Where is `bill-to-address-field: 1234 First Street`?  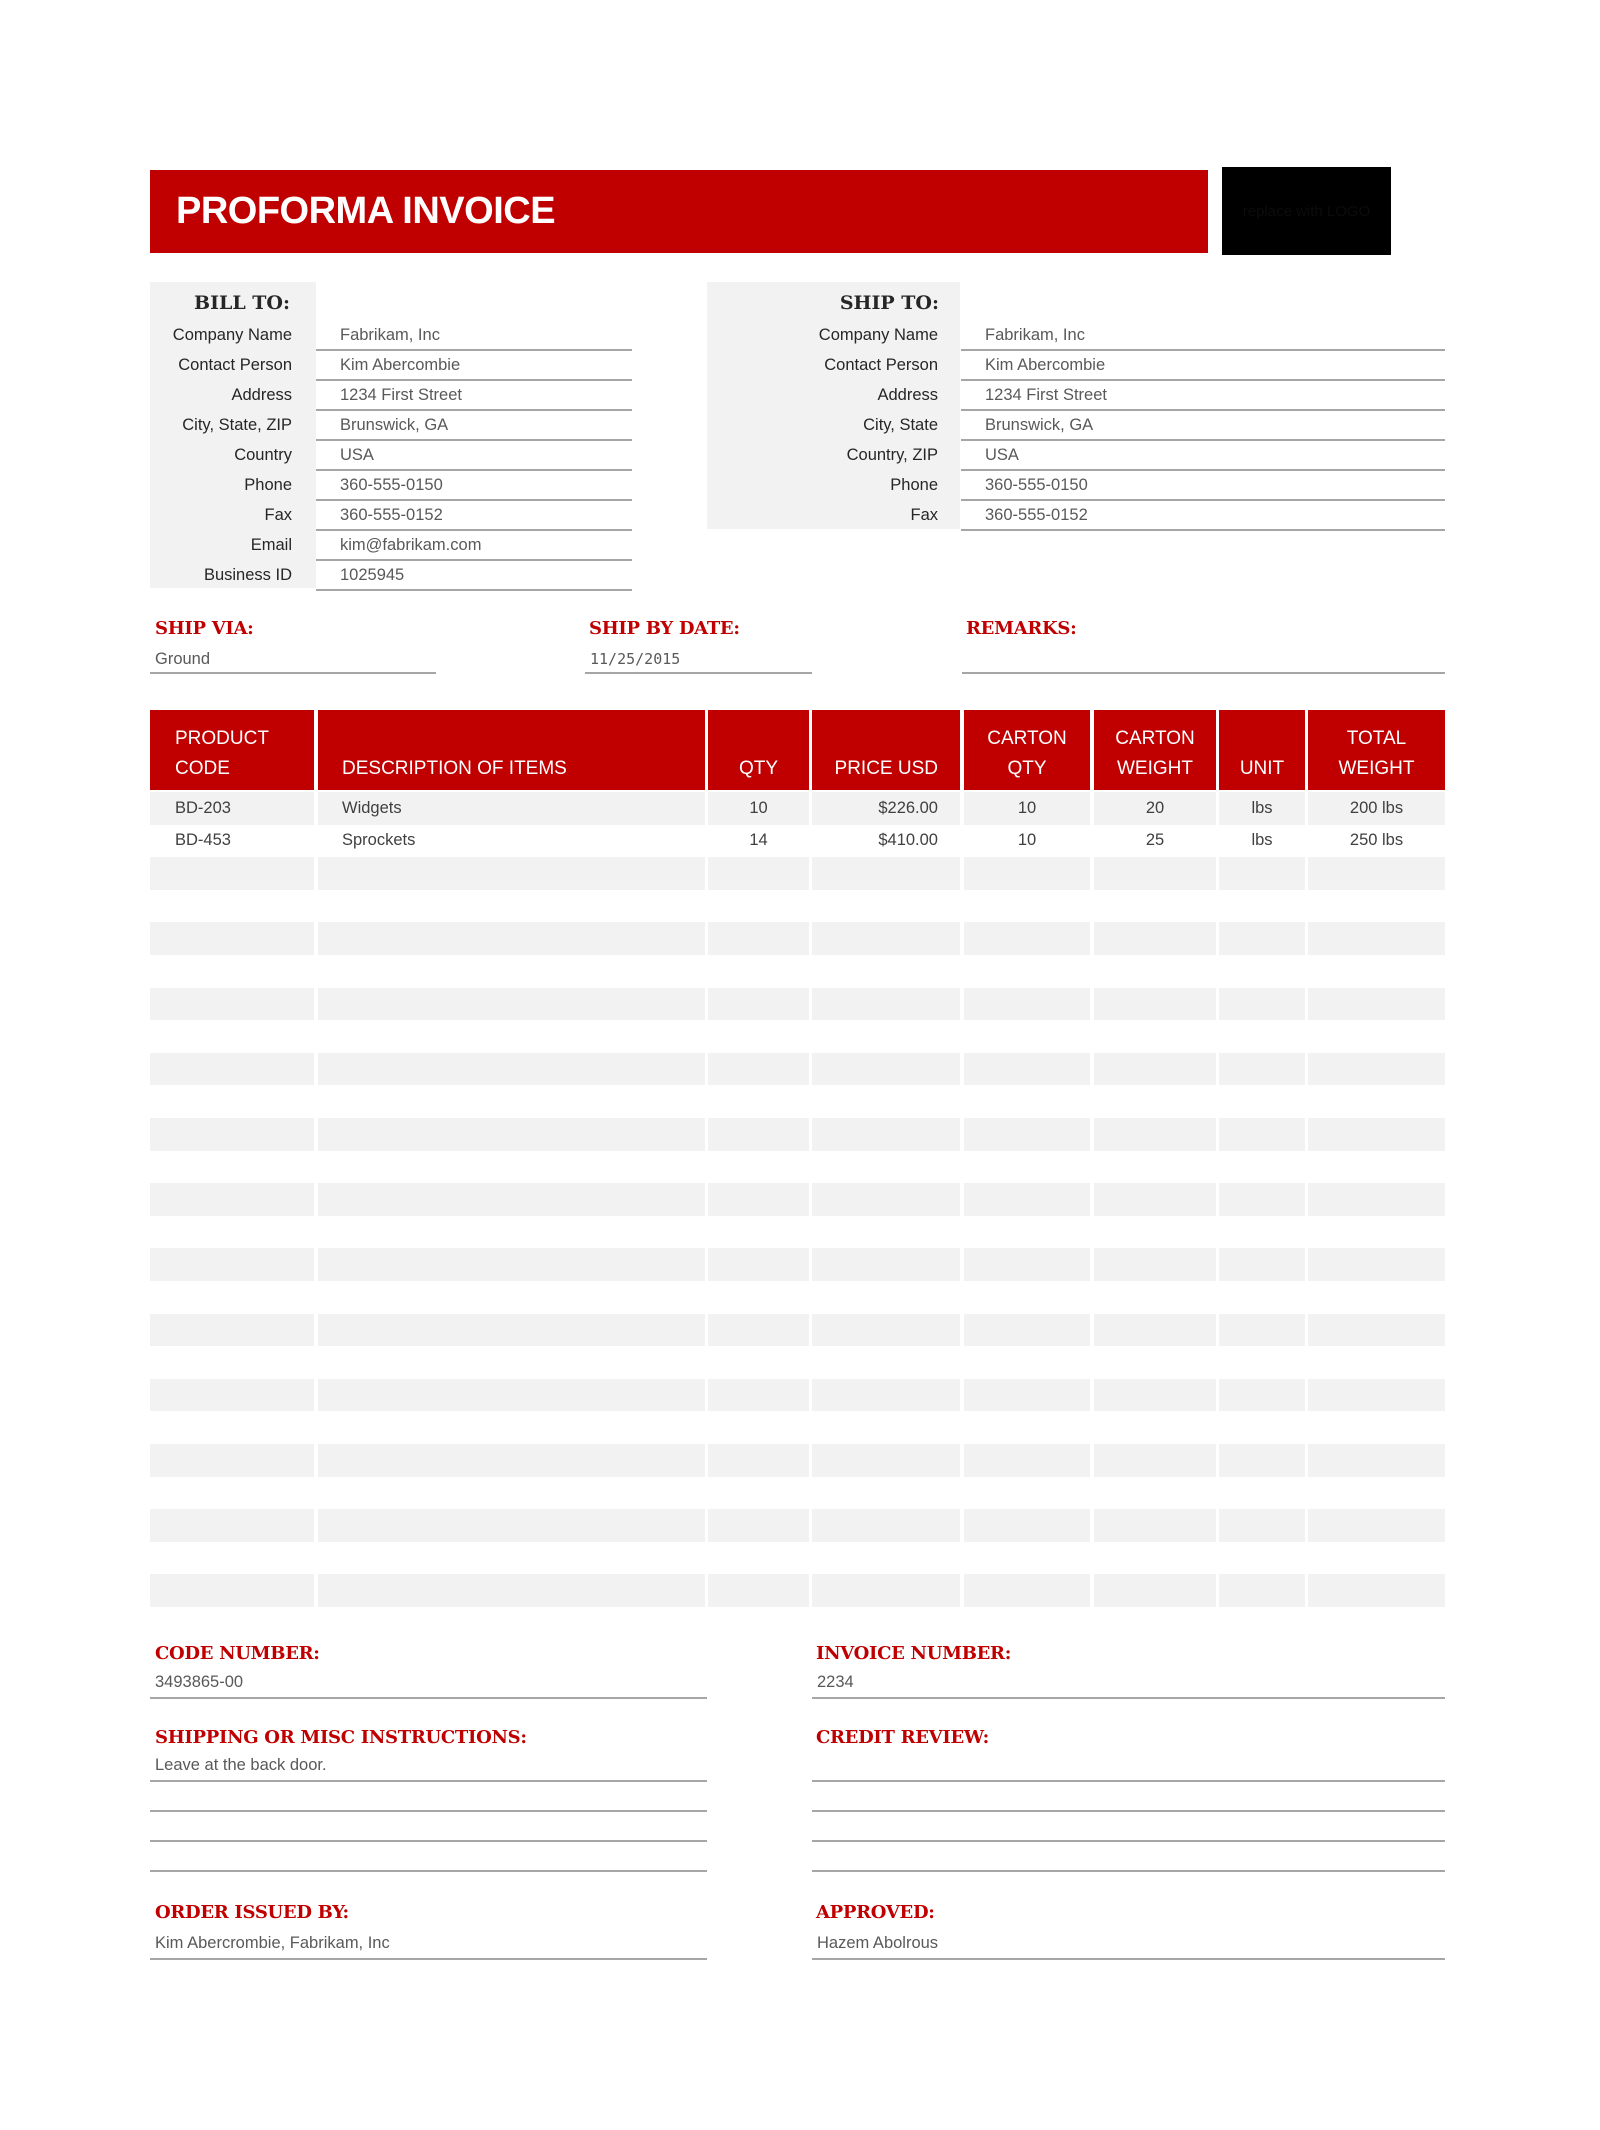
bill-to-address-field: 1234 First Street is located at coordinates (474, 396).